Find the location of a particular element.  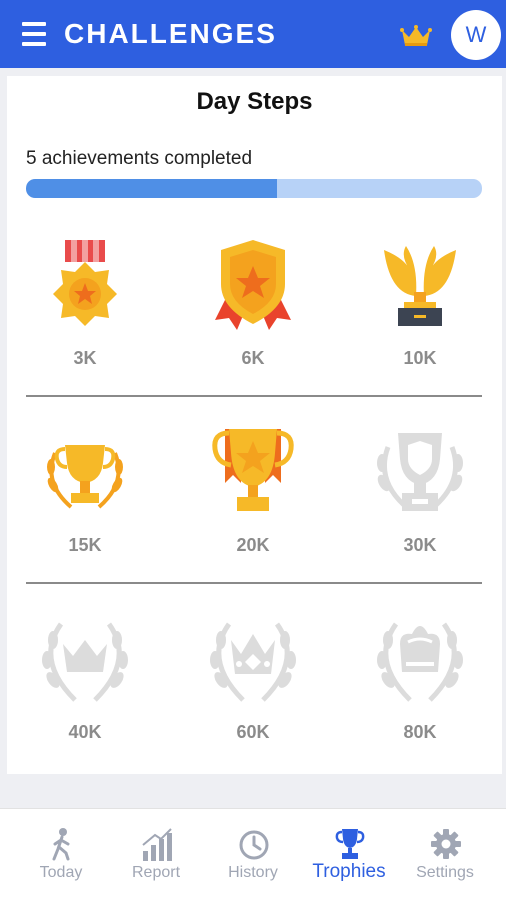

bar-chart-icon is located at coordinates (157, 844).